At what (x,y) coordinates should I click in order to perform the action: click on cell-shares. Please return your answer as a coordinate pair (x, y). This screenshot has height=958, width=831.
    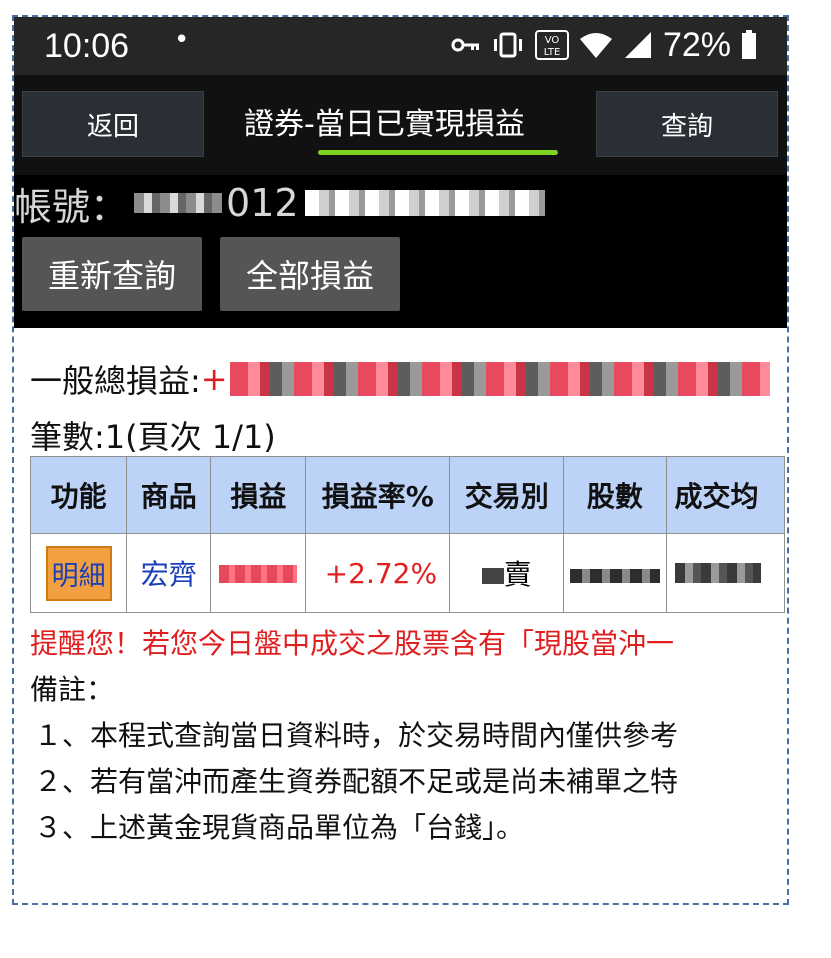
    Looking at the image, I should click on (615, 573).